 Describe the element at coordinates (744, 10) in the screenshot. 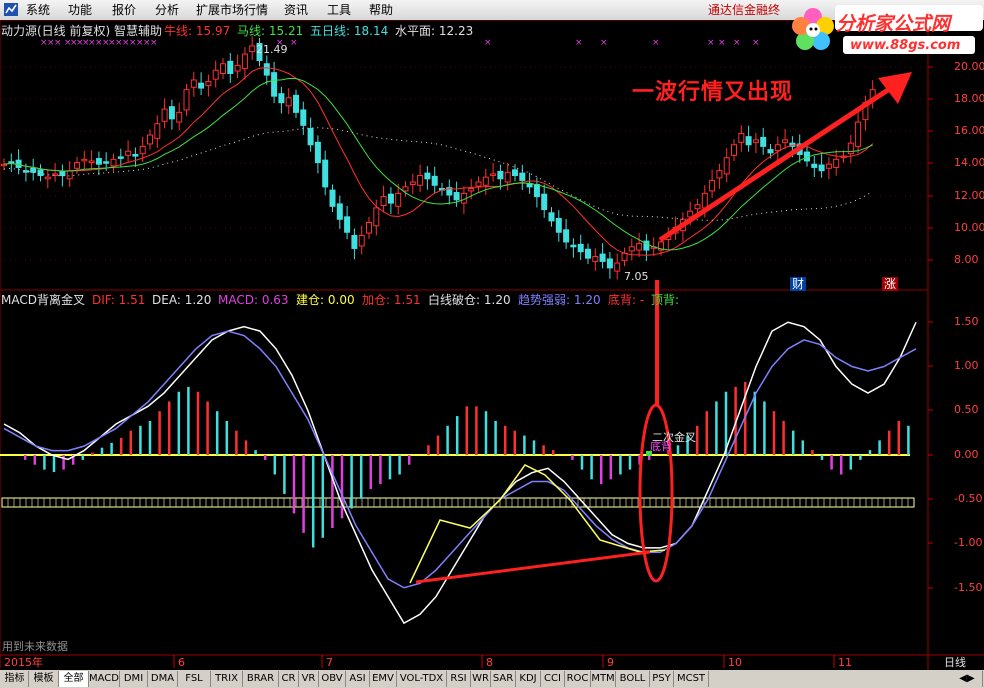

I see `tdx-terminal-link: 通达信金融终` at that location.